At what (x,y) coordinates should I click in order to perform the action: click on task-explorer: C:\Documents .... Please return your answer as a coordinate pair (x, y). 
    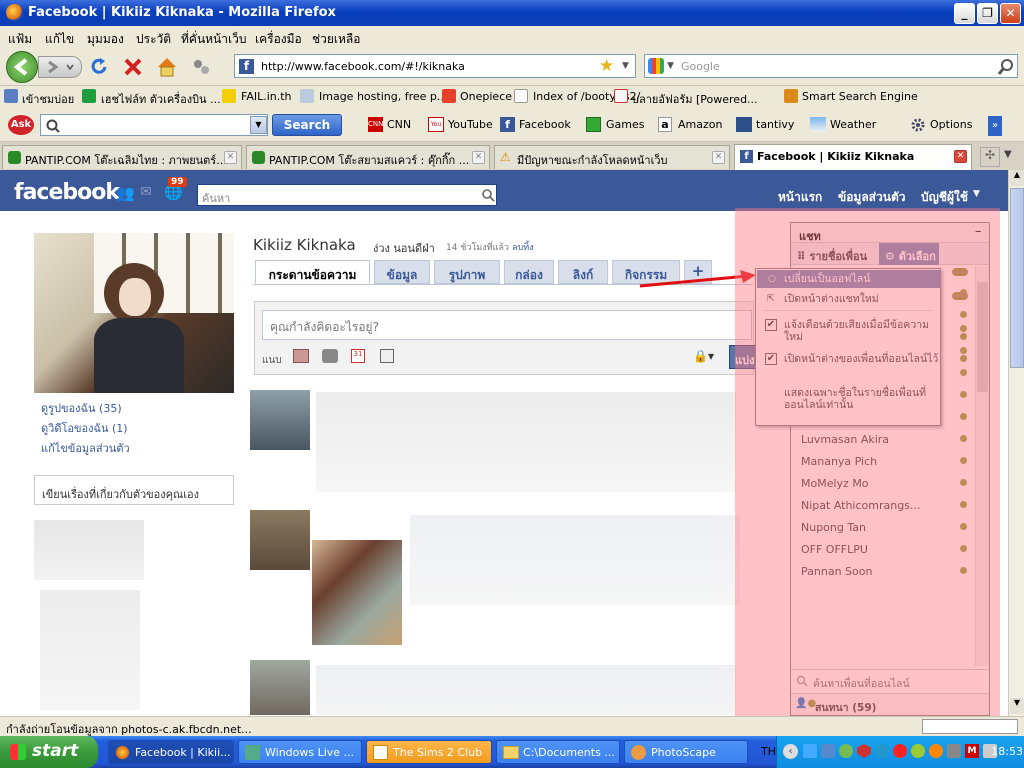
    Looking at the image, I should click on (558, 752).